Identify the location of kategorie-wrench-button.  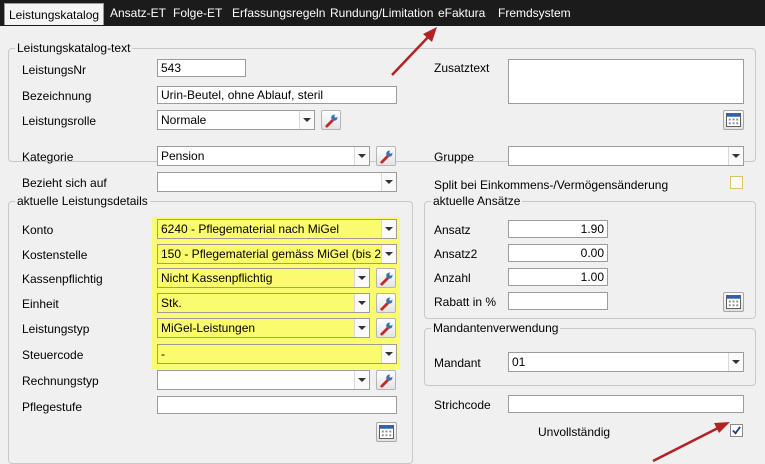
(386, 156).